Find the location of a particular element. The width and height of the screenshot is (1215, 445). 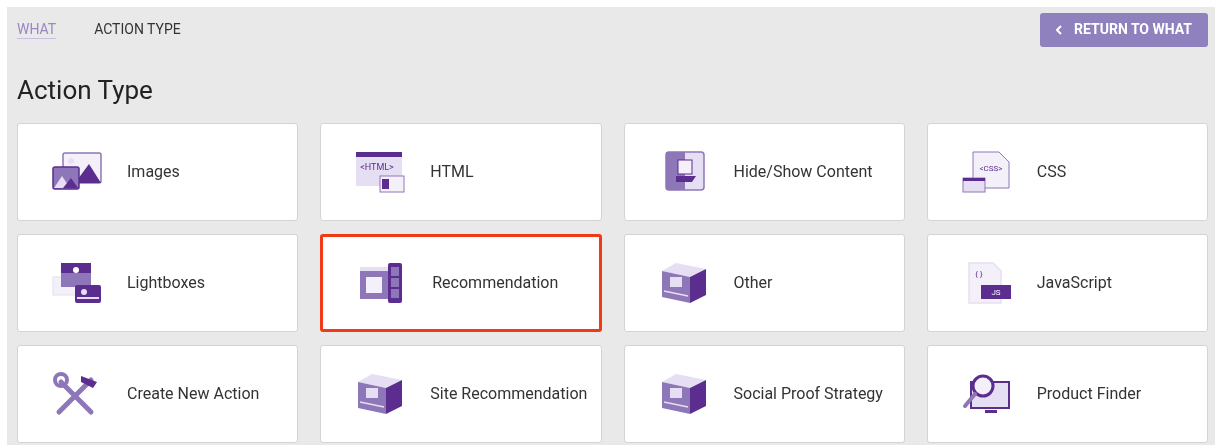

action-type-card: Create New Action is located at coordinates (158, 394).